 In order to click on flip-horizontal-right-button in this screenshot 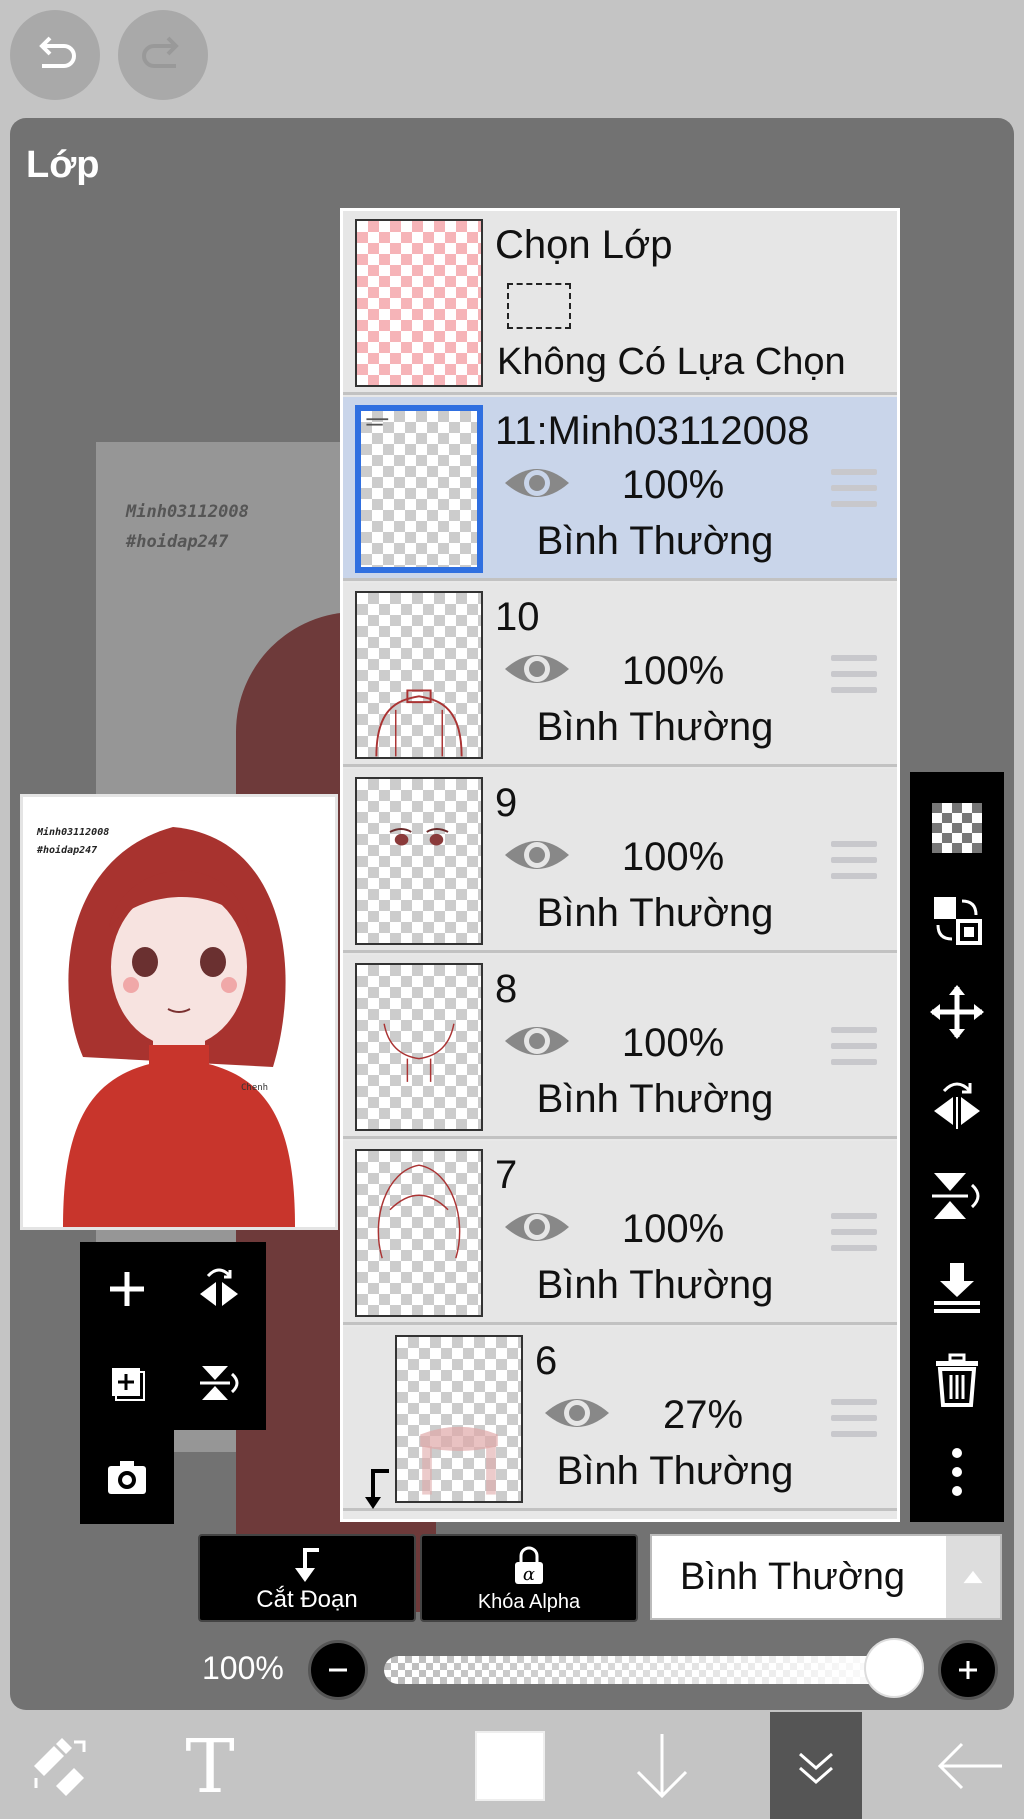, I will do `click(957, 1104)`.